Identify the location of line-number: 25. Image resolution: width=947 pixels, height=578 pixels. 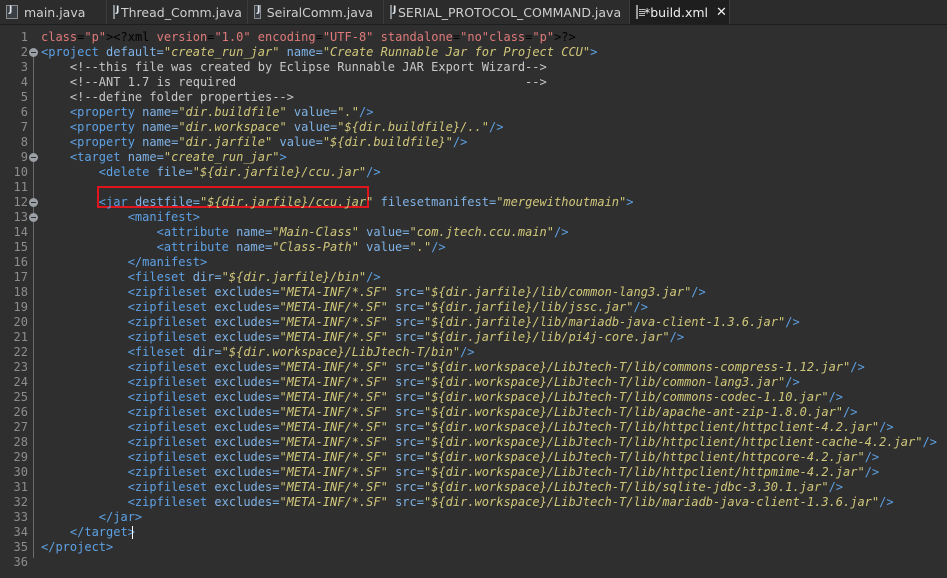
(20, 397).